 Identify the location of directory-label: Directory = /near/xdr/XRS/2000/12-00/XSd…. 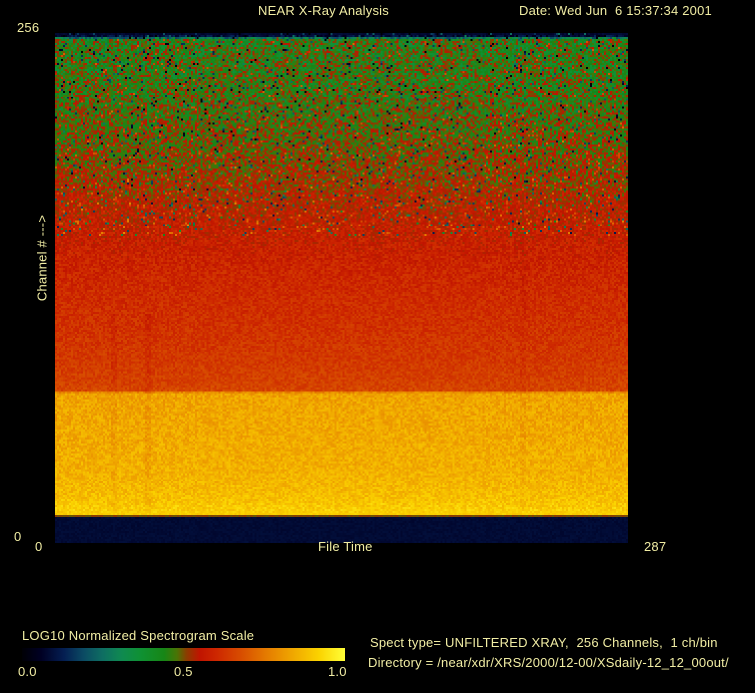
(548, 662).